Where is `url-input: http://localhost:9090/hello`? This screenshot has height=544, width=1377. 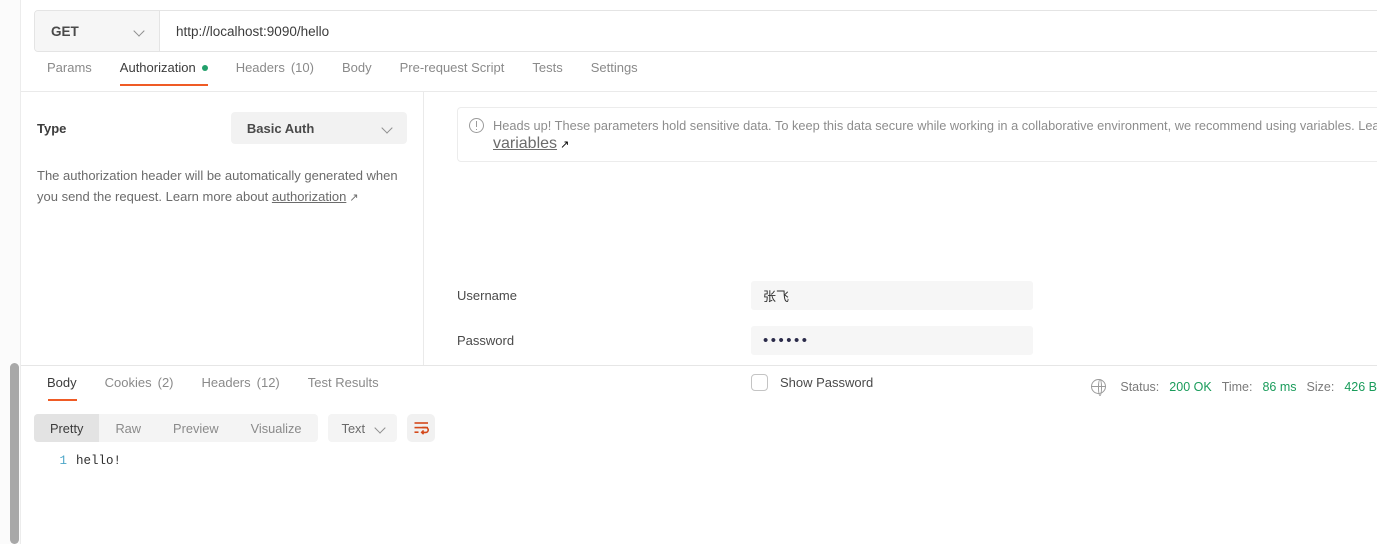 url-input: http://localhost:9090/hello is located at coordinates (768, 31).